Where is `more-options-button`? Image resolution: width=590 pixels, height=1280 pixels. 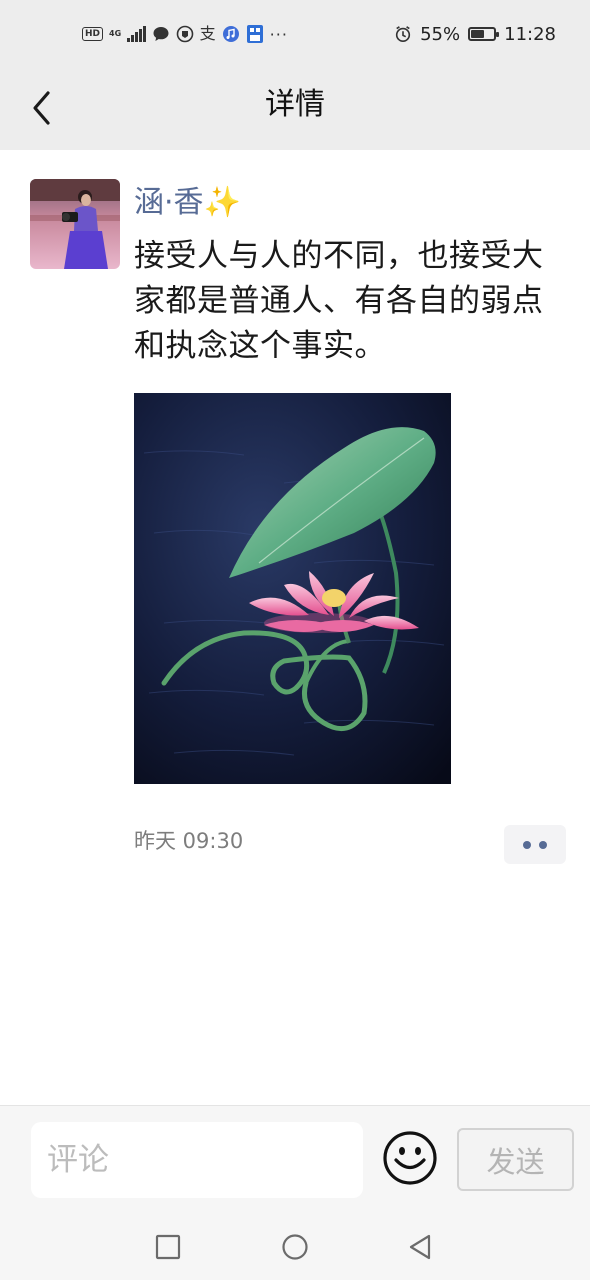
more-options-button is located at coordinates (535, 844).